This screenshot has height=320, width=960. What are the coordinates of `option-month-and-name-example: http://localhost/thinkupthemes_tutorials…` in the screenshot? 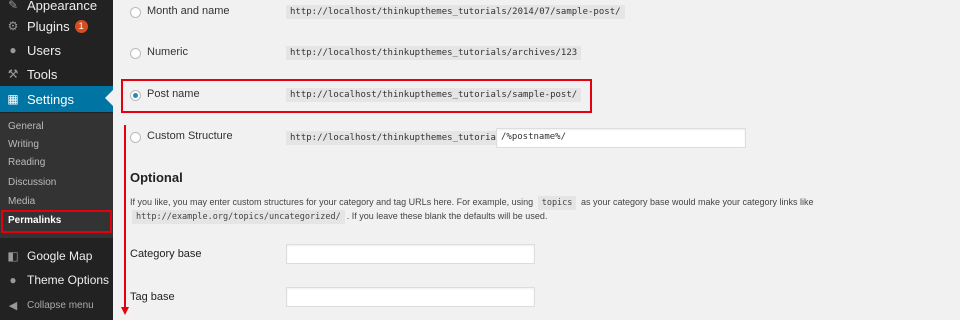 It's located at (455, 12).